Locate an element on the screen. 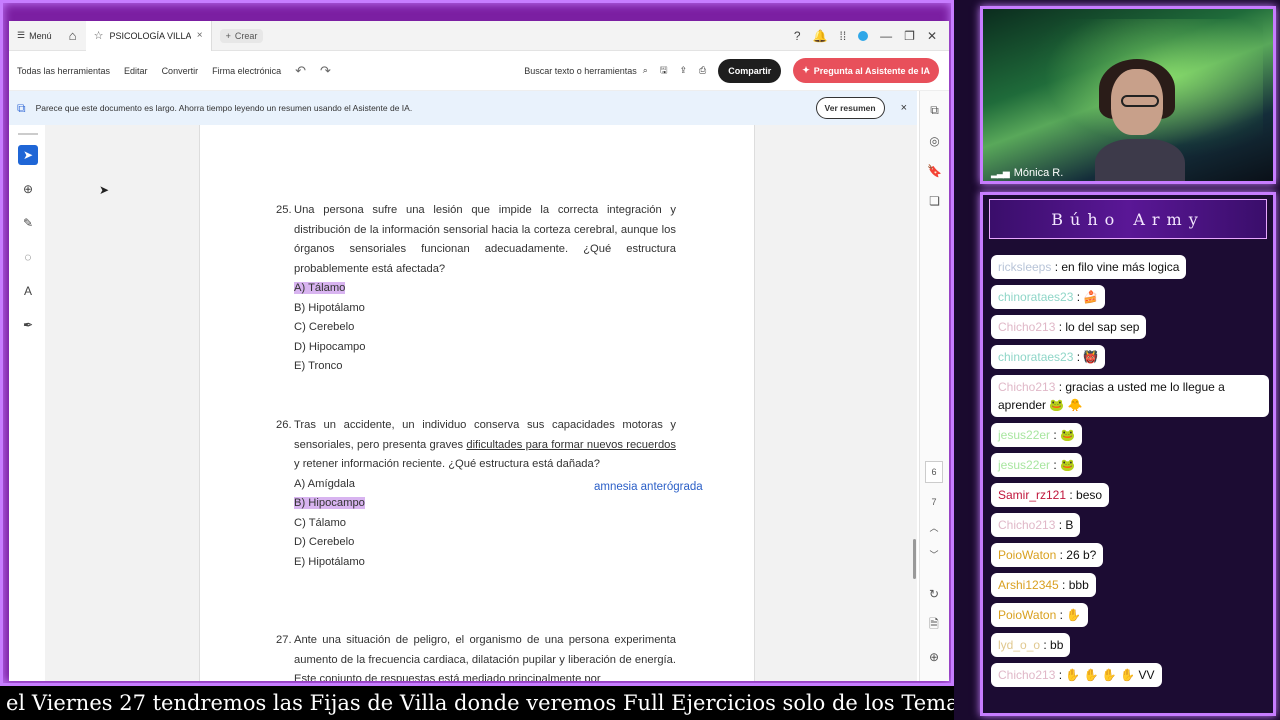  profile-icon is located at coordinates (863, 35).